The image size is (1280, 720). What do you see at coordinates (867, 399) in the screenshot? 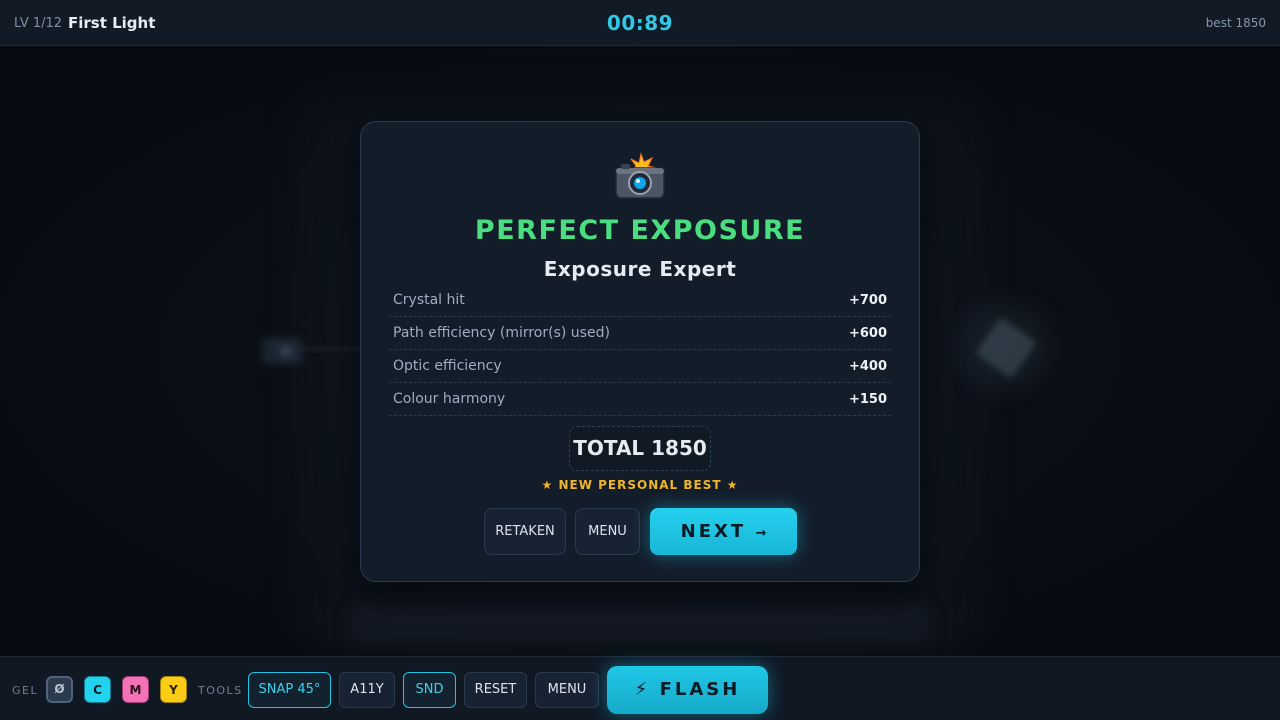
I see `score-value: +150` at bounding box center [867, 399].